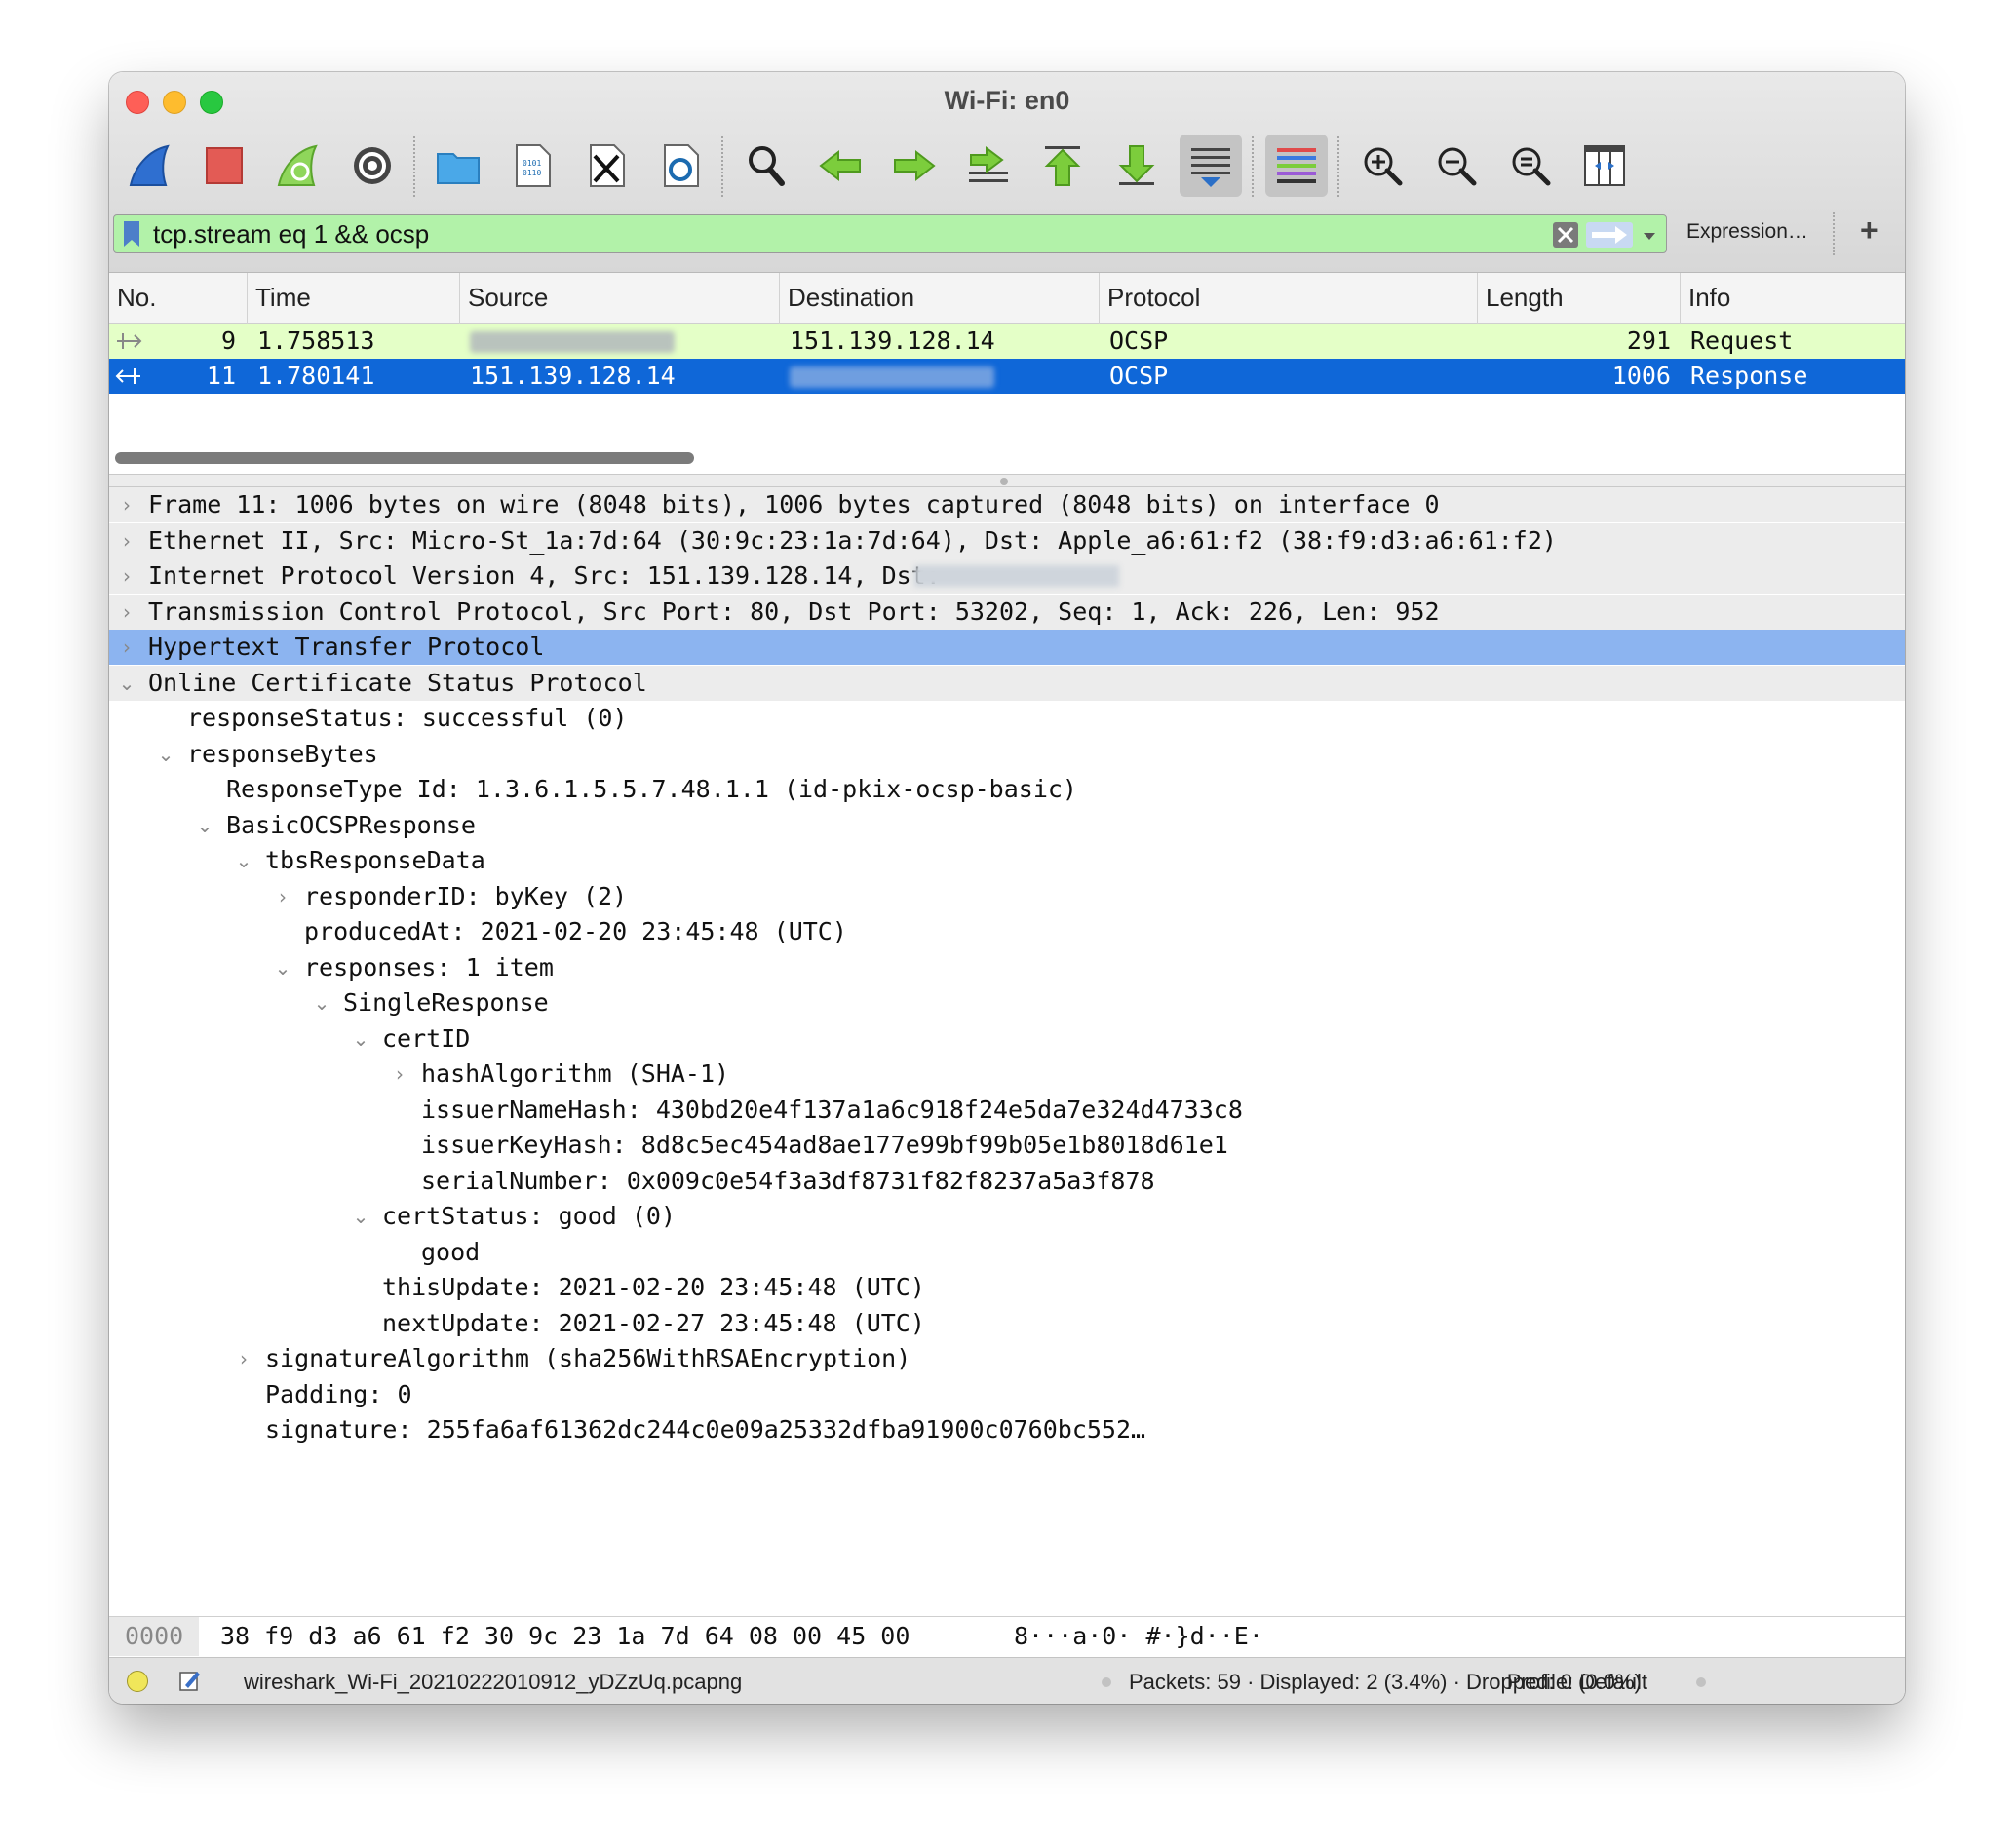 The height and width of the screenshot is (1848, 2014). I want to click on tree-row: responseStatus: successful (0), so click(1007, 718).